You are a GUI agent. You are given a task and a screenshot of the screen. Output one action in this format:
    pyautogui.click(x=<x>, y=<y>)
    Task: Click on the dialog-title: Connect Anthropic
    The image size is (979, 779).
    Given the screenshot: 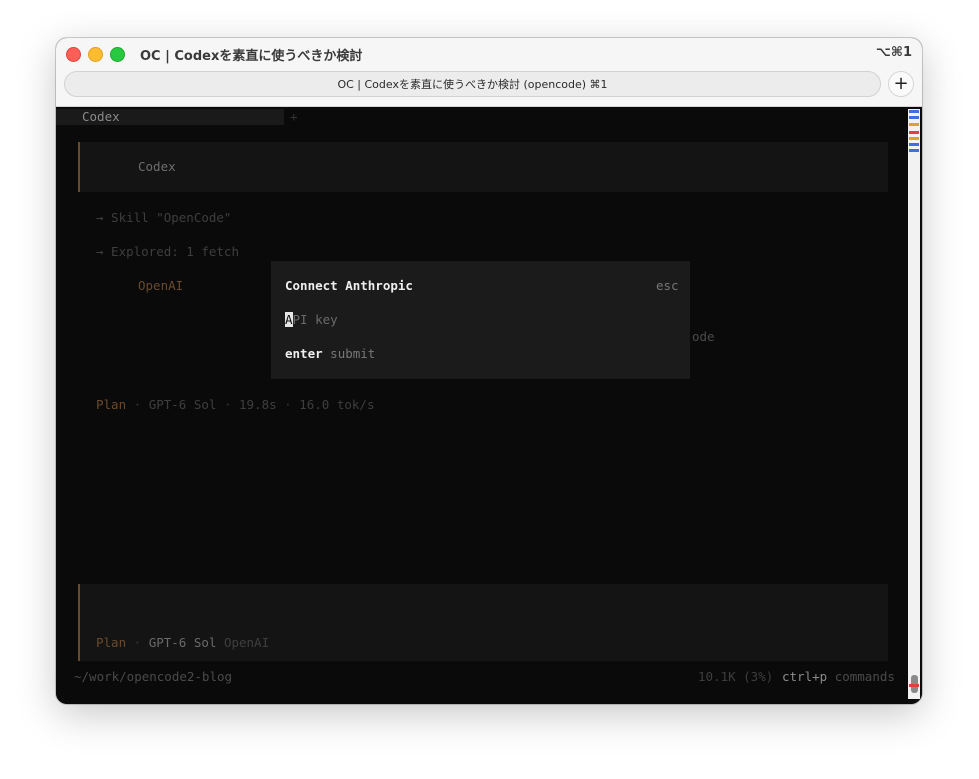 What is the action you would take?
    pyautogui.click(x=349, y=285)
    